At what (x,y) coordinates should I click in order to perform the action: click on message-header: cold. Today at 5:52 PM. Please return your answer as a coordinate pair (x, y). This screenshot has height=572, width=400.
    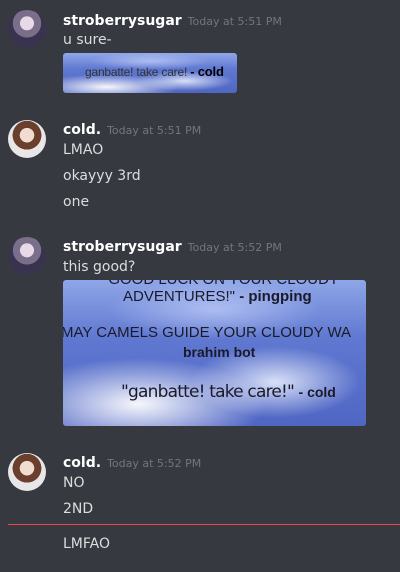
    Looking at the image, I should click on (132, 461).